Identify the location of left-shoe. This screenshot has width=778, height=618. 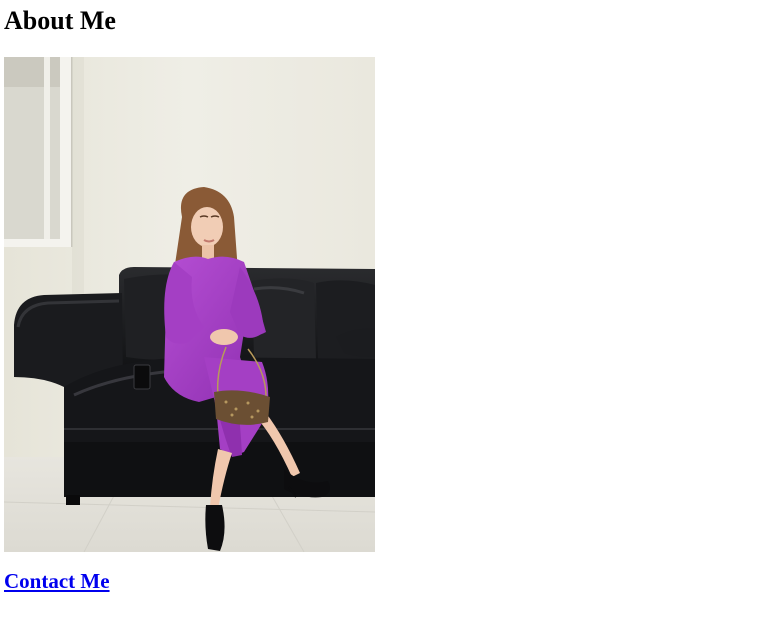
(215, 528).